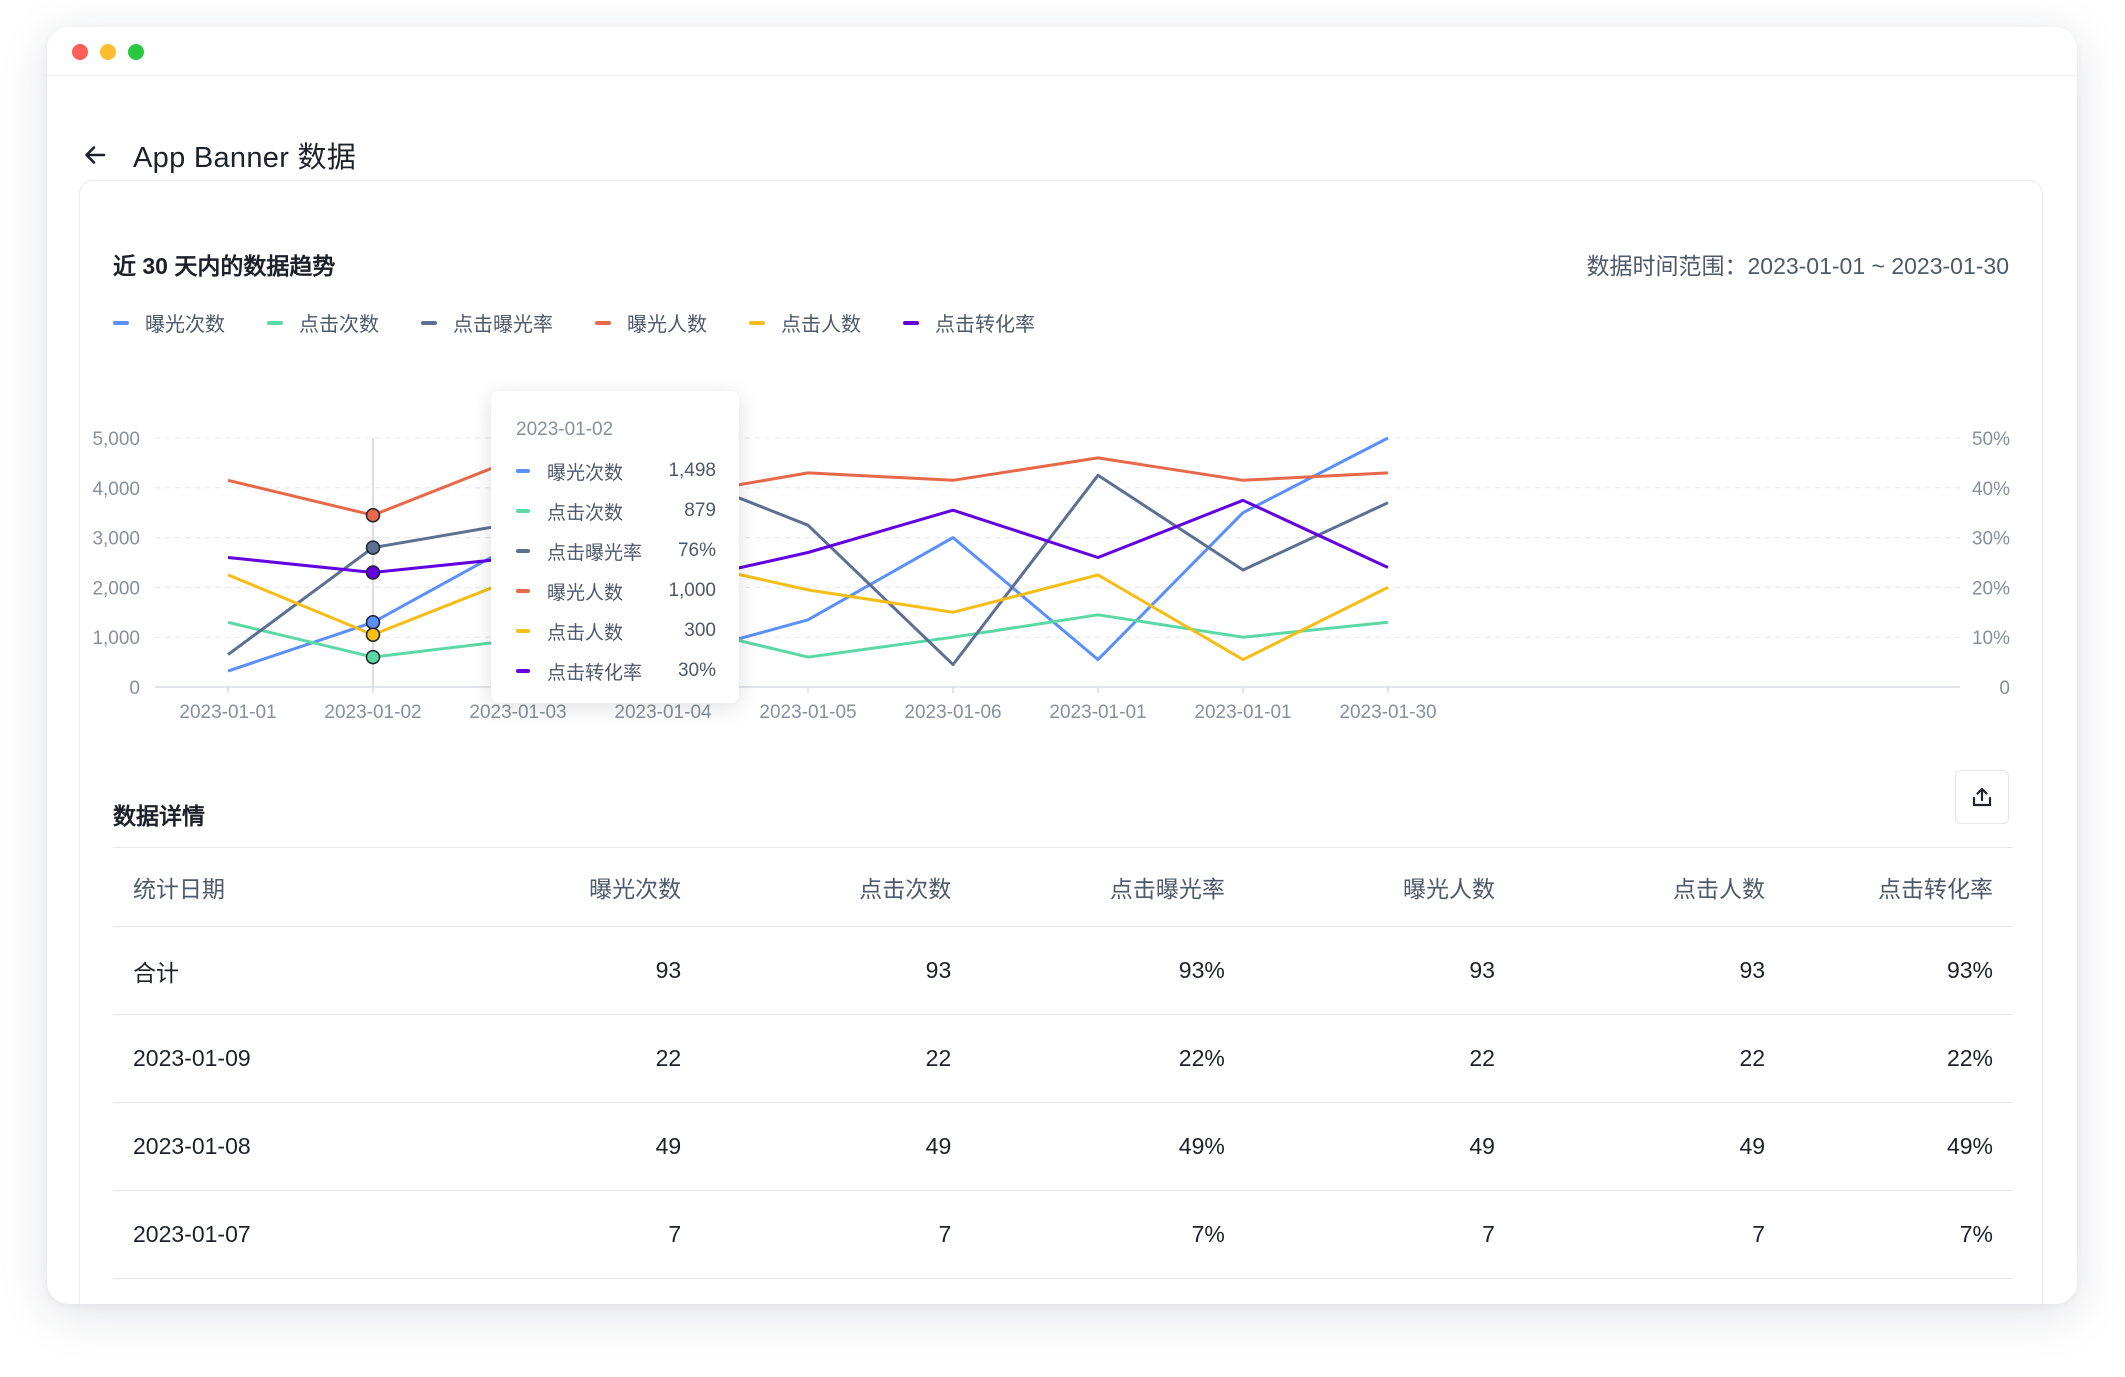 This screenshot has height=1377, width=2125. I want to click on legend-label: 点击次数, so click(339, 325).